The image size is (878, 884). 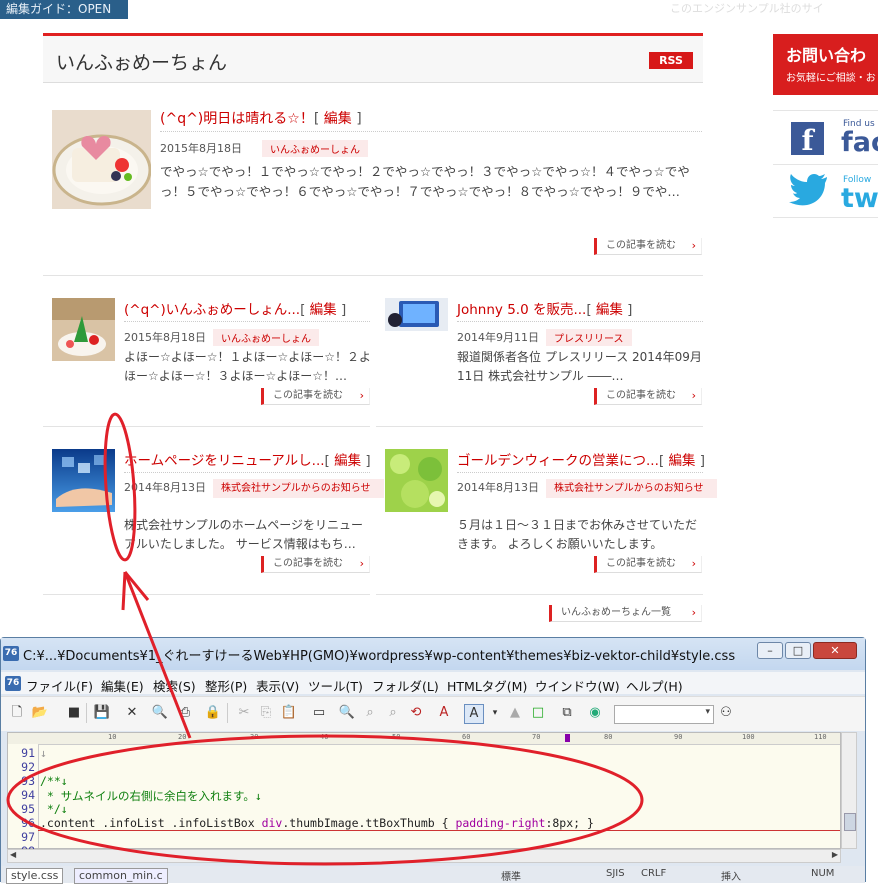 I want to click on line-number: 94, so click(x=28, y=795).